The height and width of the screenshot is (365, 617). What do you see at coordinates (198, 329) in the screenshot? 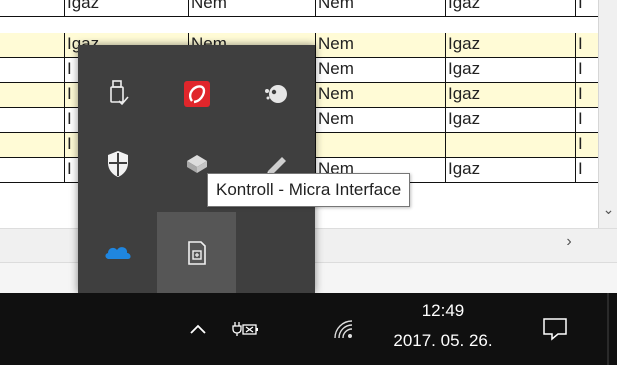
I see `chevron-up-icon` at bounding box center [198, 329].